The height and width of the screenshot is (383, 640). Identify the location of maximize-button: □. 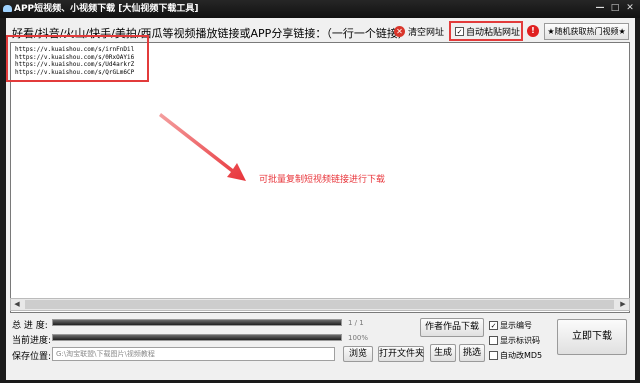
(615, 8).